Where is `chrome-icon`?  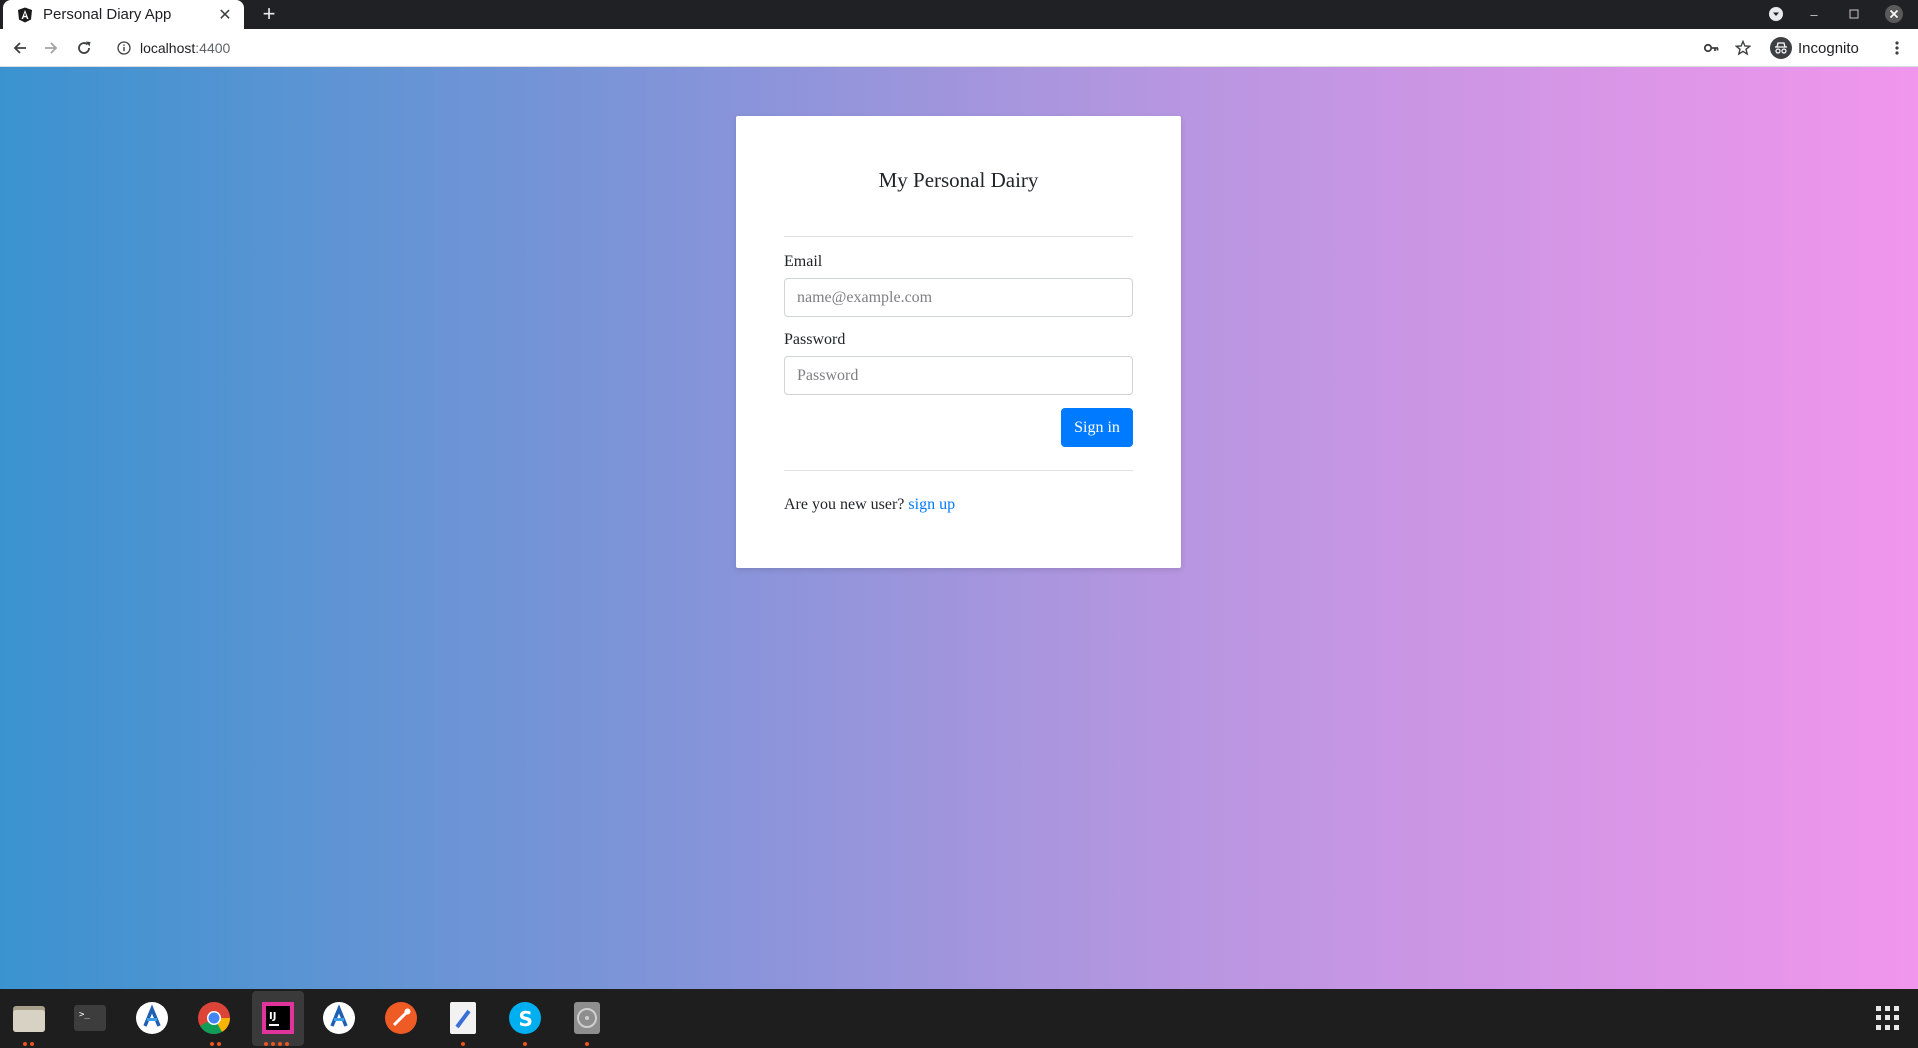
chrome-icon is located at coordinates (214, 1018).